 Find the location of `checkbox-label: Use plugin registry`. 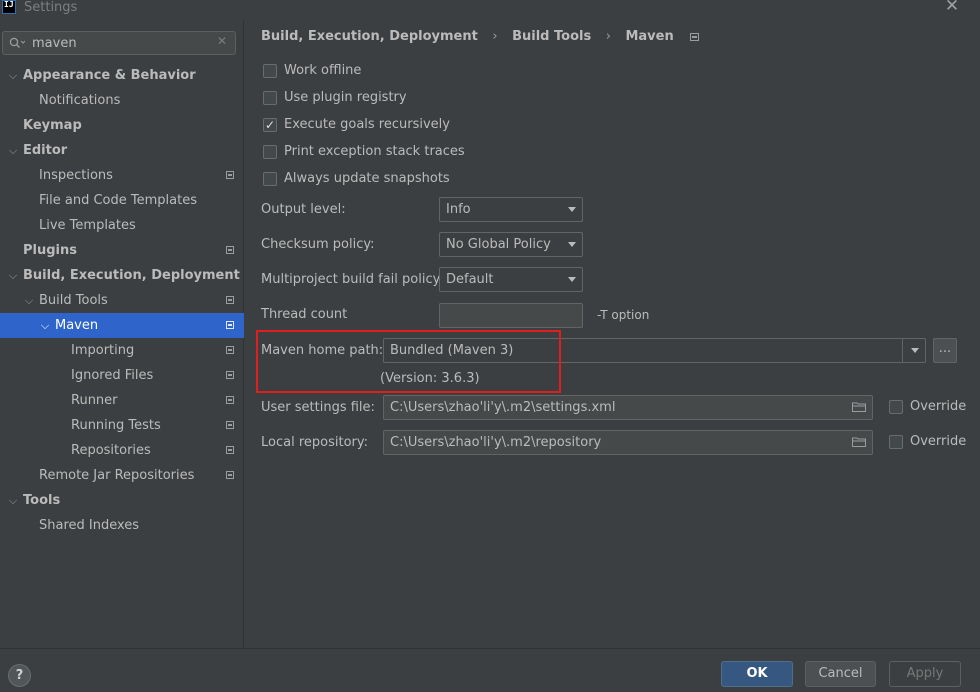

checkbox-label: Use plugin registry is located at coordinates (345, 97).